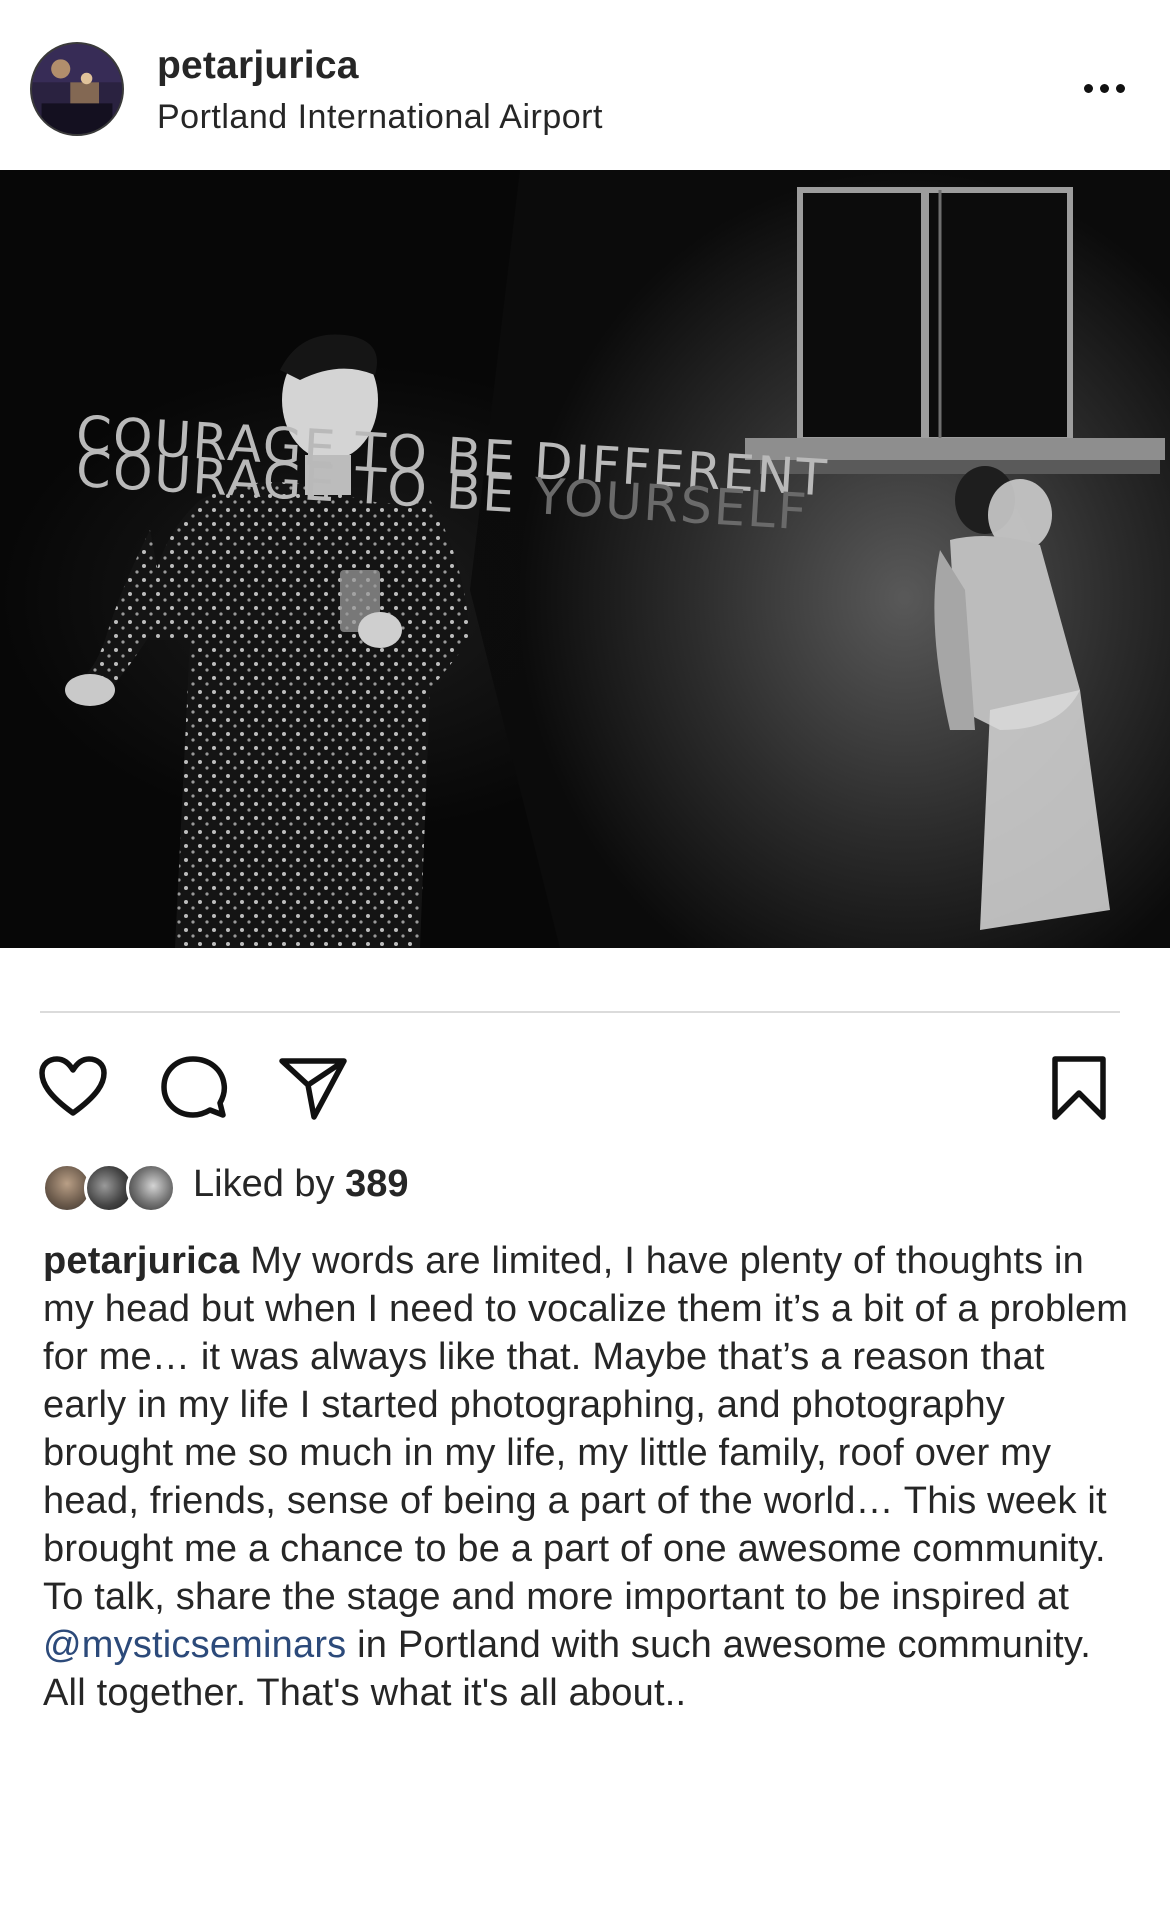 Image resolution: width=1170 pixels, height=1915 pixels. I want to click on likes-text: Liked by 389, so click(301, 1184).